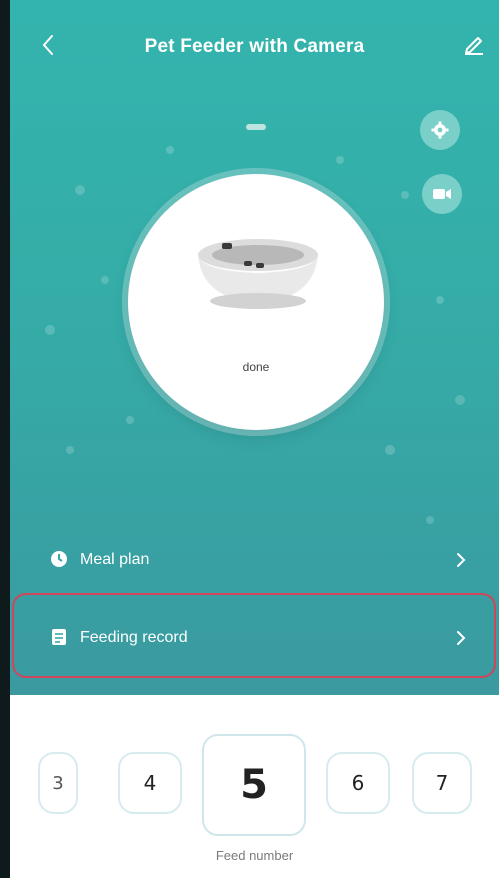  I want to click on page-title: Pet Feeder with Camera, so click(254, 46).